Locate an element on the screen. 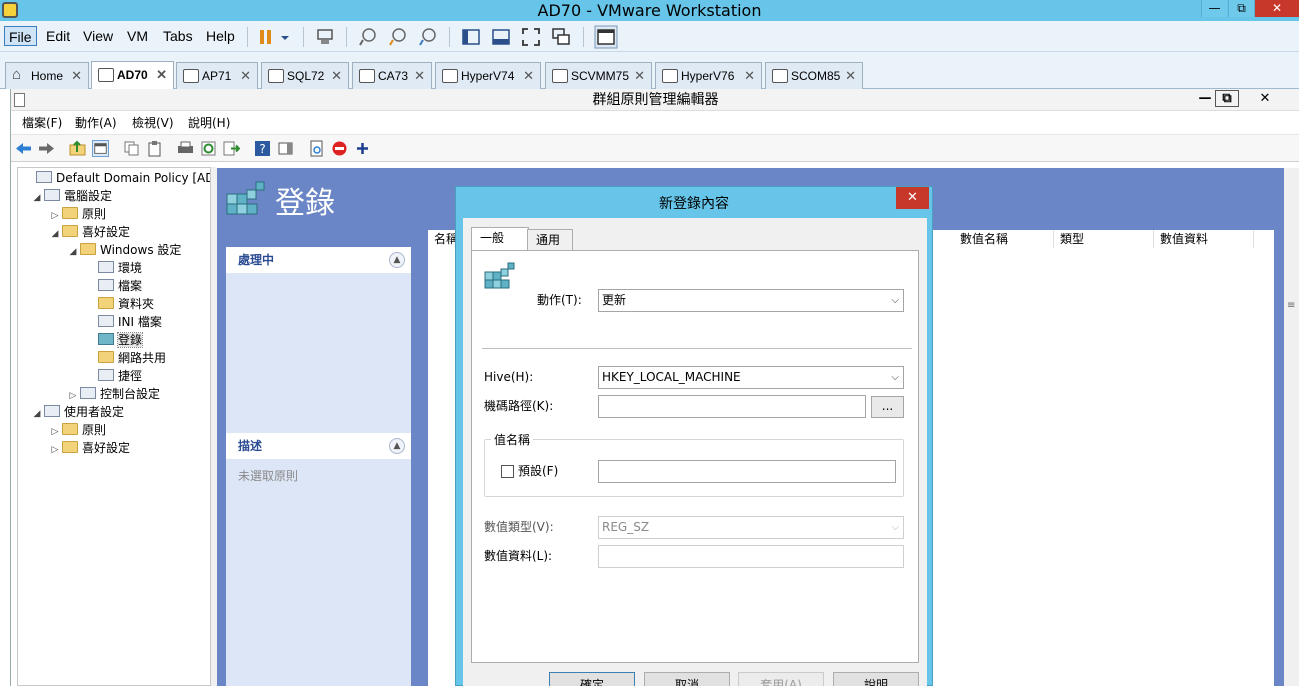 The image size is (1299, 686). menu-help: 說明(H) is located at coordinates (209, 122).